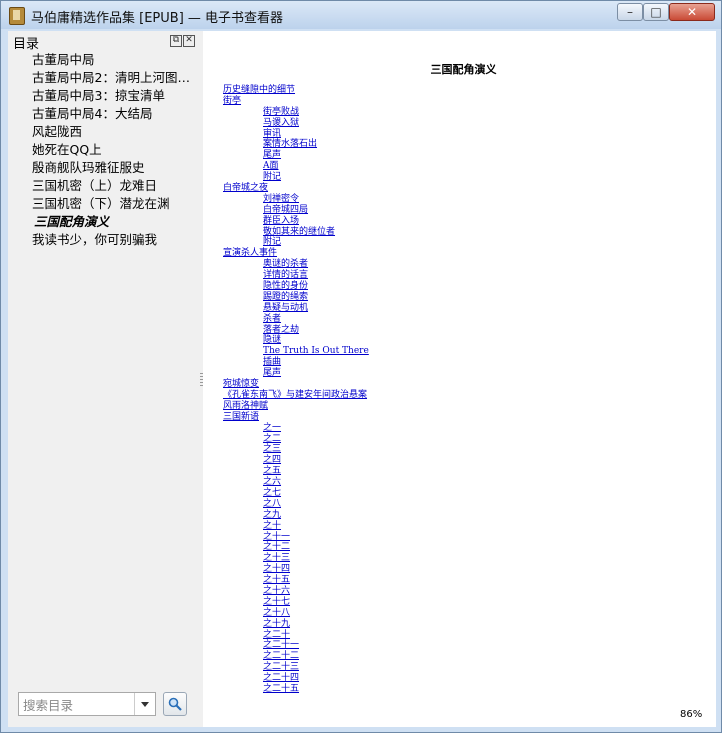 The image size is (722, 733). Describe the element at coordinates (296, 460) in the screenshot. I see `toc-link: 之四` at that location.